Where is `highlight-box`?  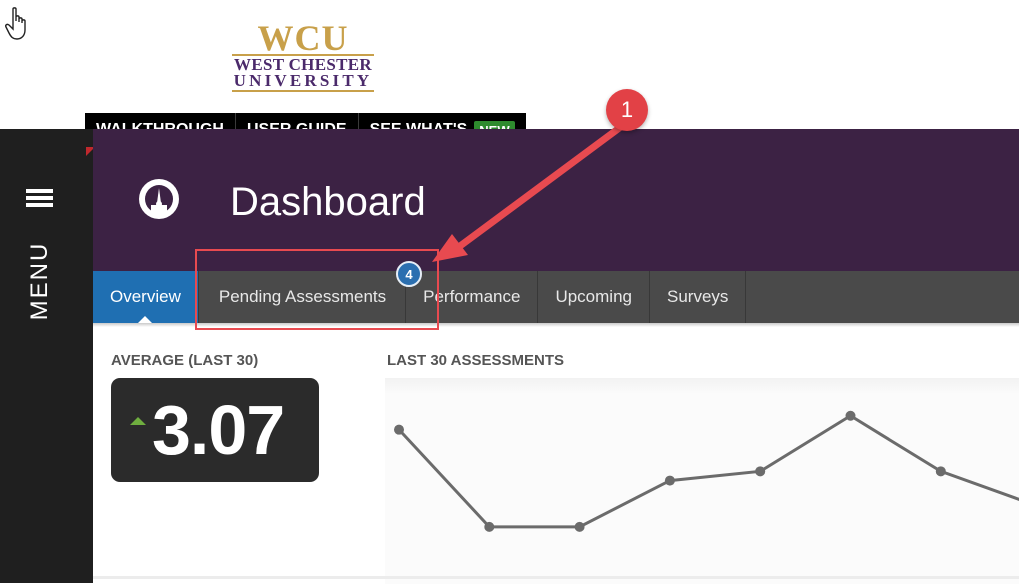
highlight-box is located at coordinates (317, 289).